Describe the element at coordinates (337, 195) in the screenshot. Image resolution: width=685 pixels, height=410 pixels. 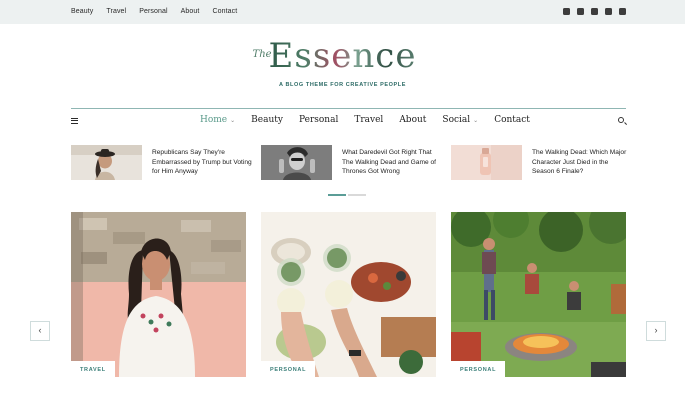
I see `slider-dot-active` at that location.